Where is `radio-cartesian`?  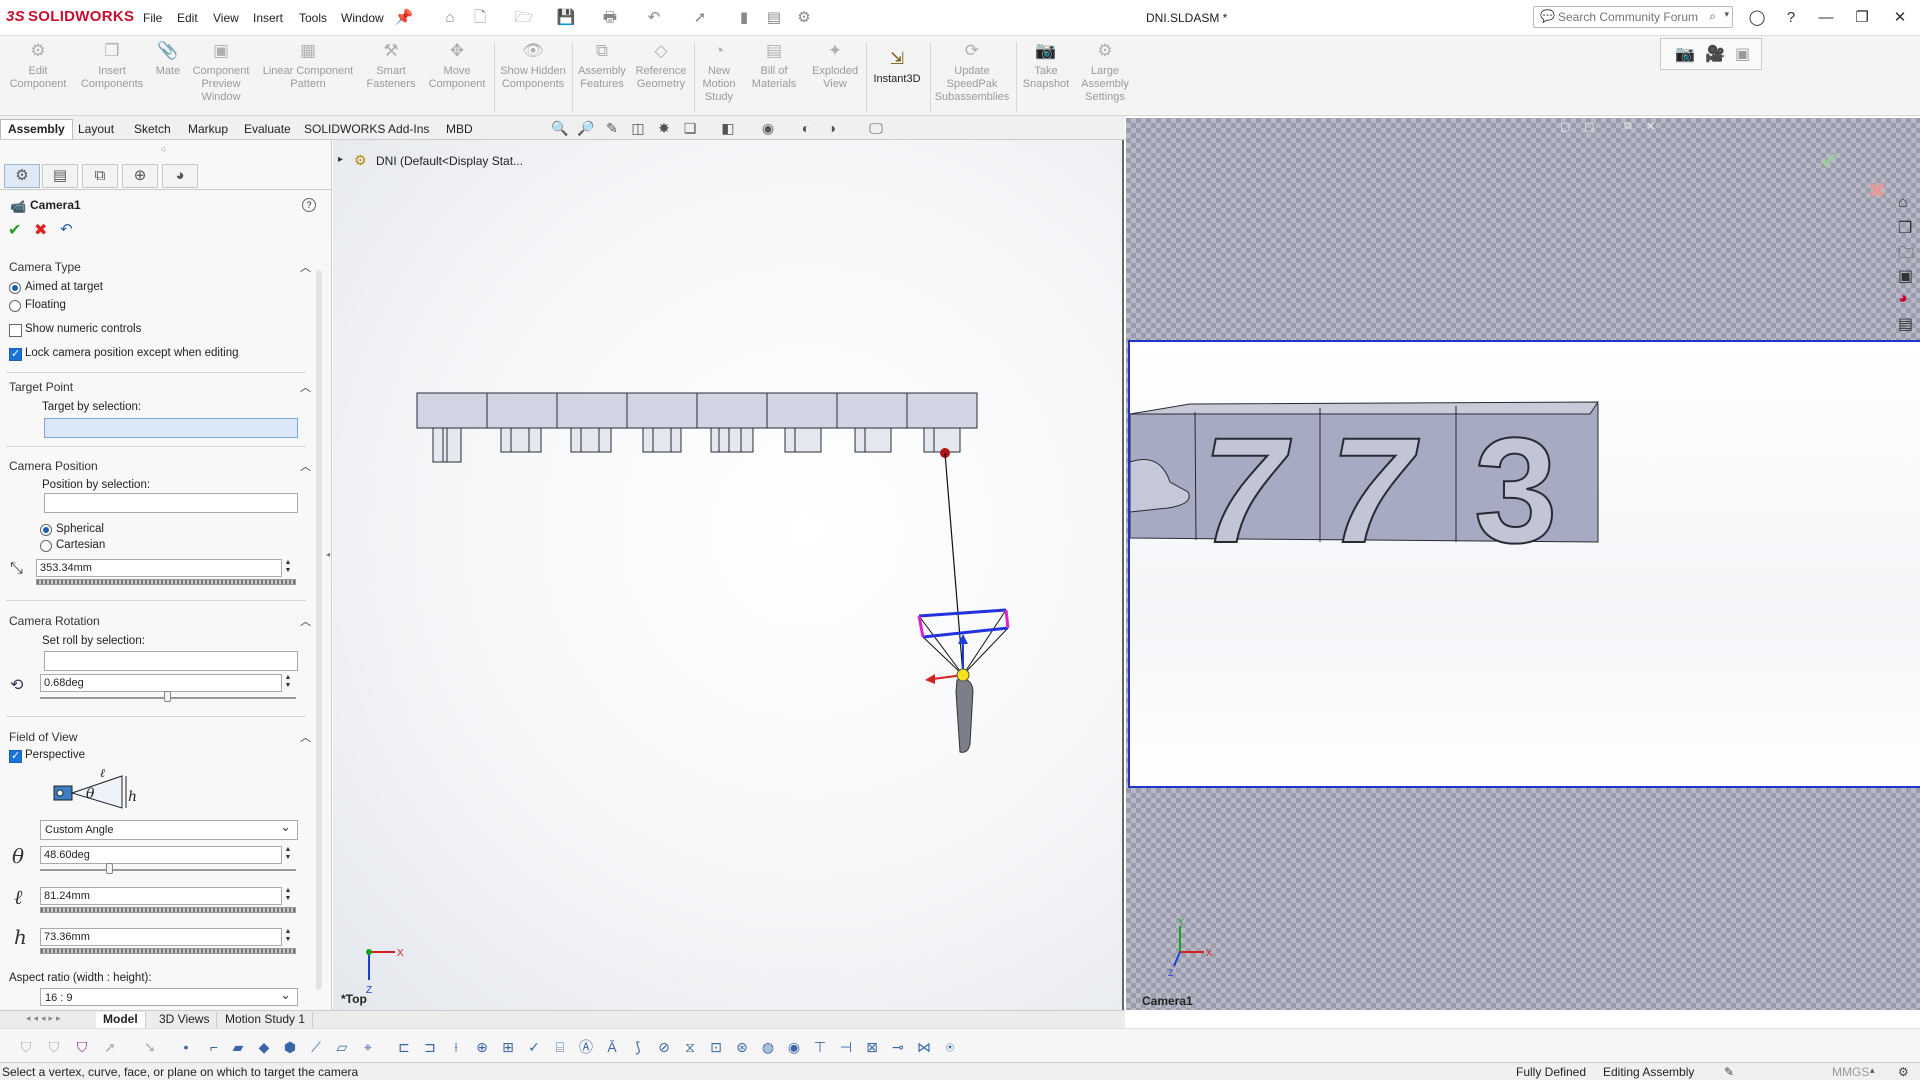
radio-cartesian is located at coordinates (46, 546).